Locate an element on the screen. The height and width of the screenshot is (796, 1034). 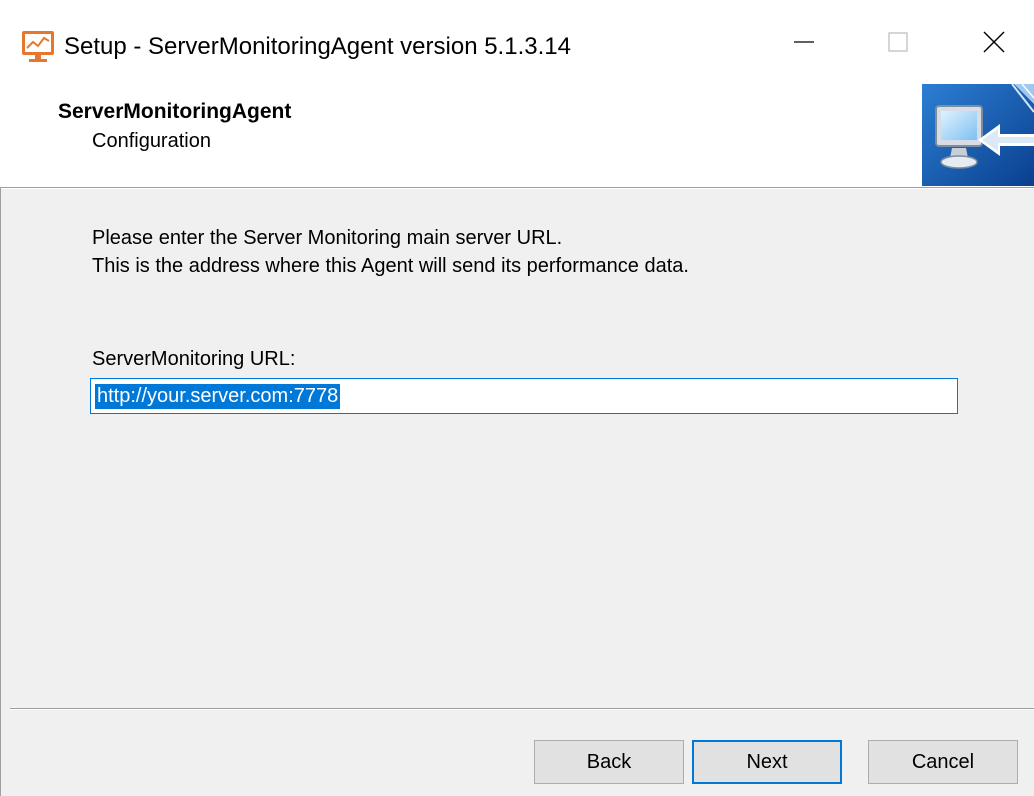
page-title: ServerMonitoringAgent is located at coordinates (175, 111).